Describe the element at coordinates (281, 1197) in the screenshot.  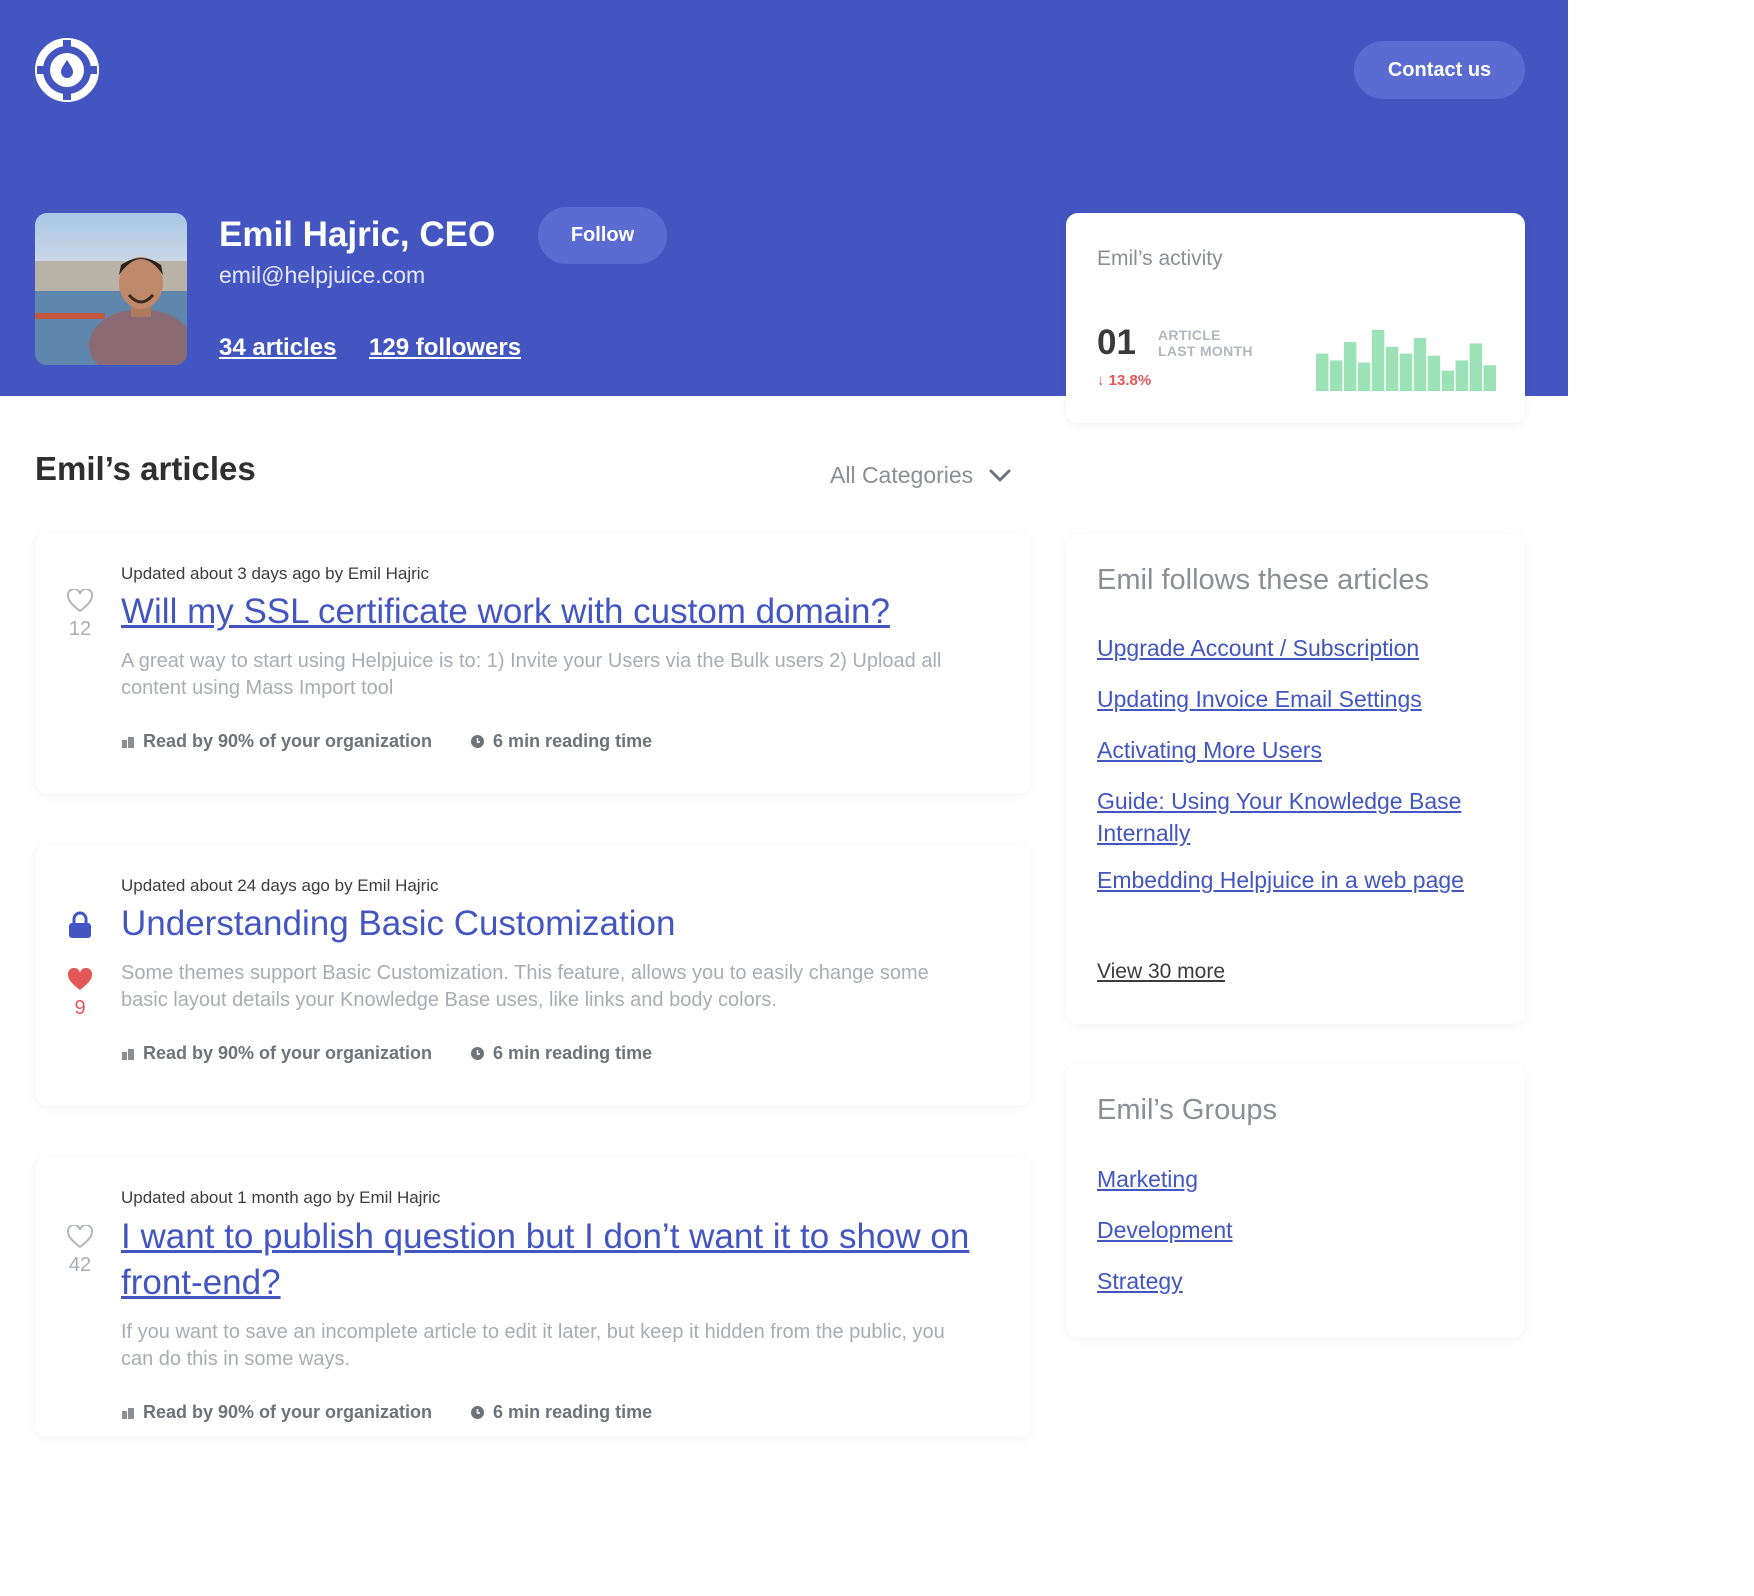
I see `article-meta: Updated about 1 month ago by Emil Hajric` at that location.